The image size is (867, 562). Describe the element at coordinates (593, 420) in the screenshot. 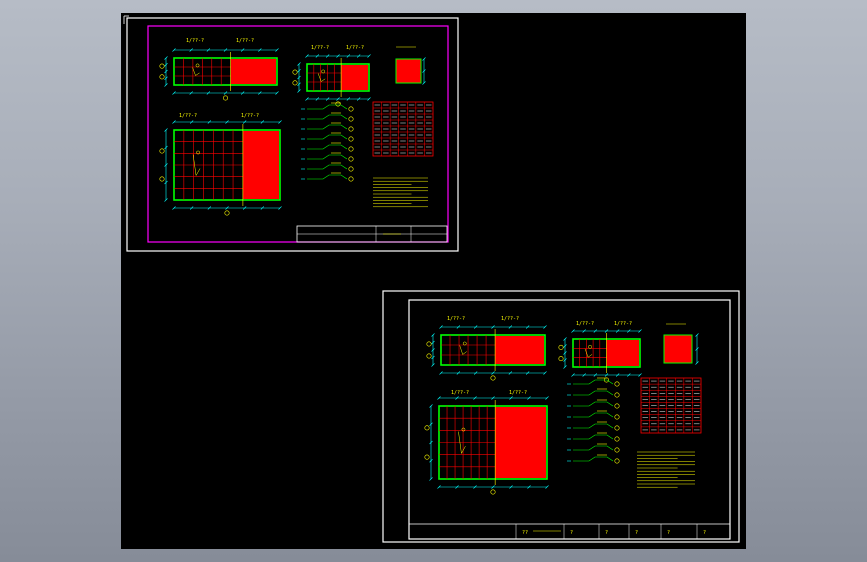

I see `section-details` at that location.